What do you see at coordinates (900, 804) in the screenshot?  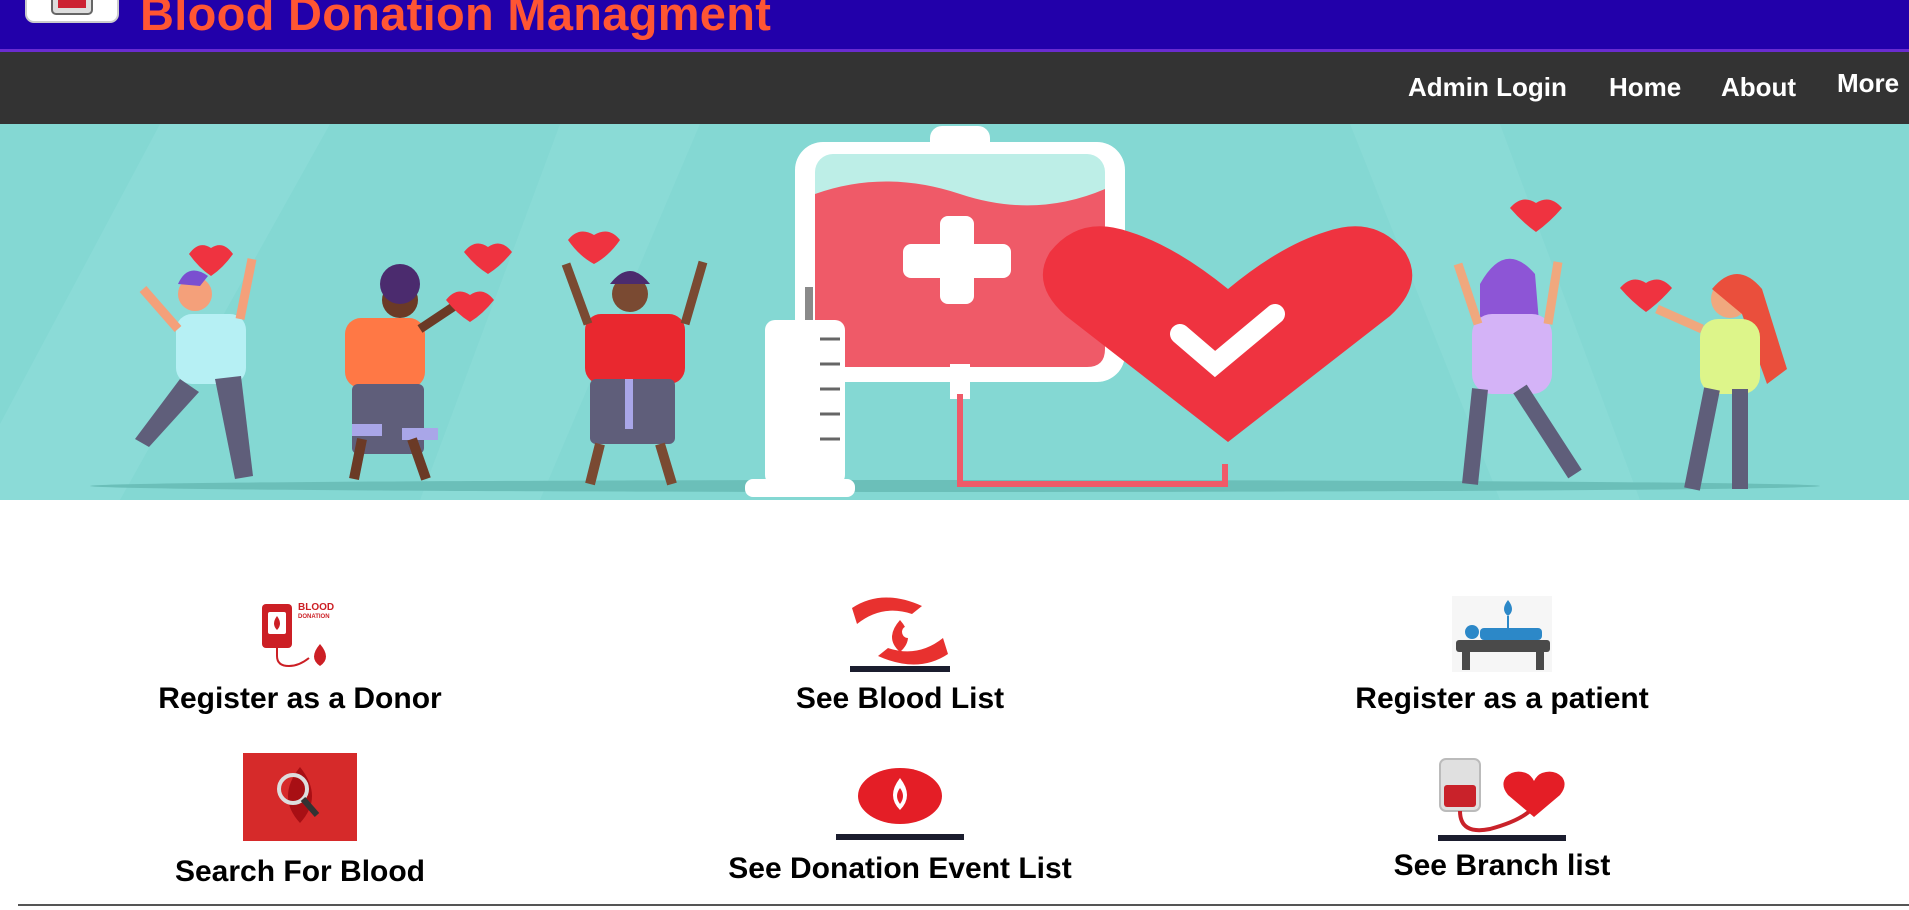 I see `blood-drop-badge-icon` at bounding box center [900, 804].